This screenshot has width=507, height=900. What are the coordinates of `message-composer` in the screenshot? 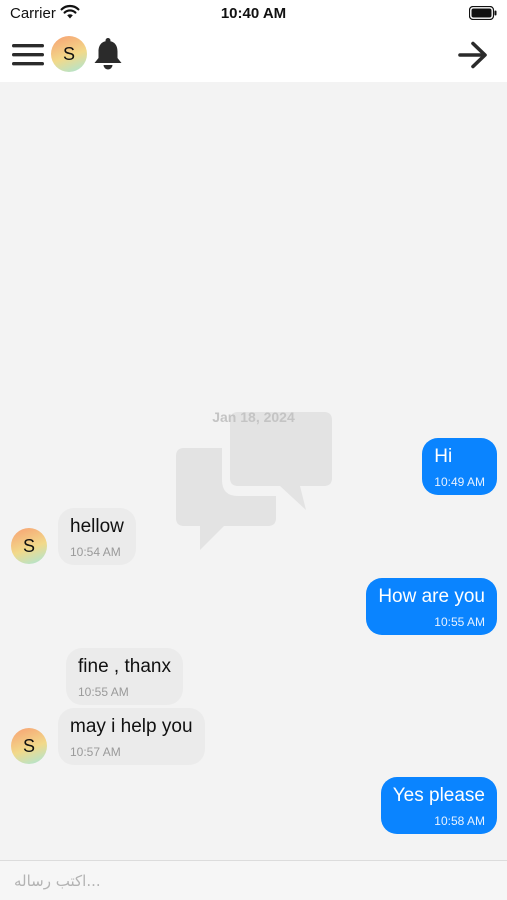 It's located at (253, 880).